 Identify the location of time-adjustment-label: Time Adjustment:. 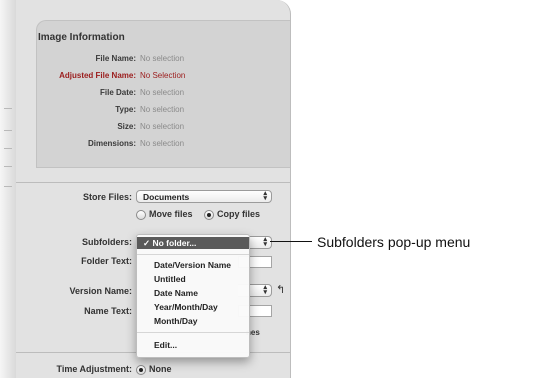
(94, 369).